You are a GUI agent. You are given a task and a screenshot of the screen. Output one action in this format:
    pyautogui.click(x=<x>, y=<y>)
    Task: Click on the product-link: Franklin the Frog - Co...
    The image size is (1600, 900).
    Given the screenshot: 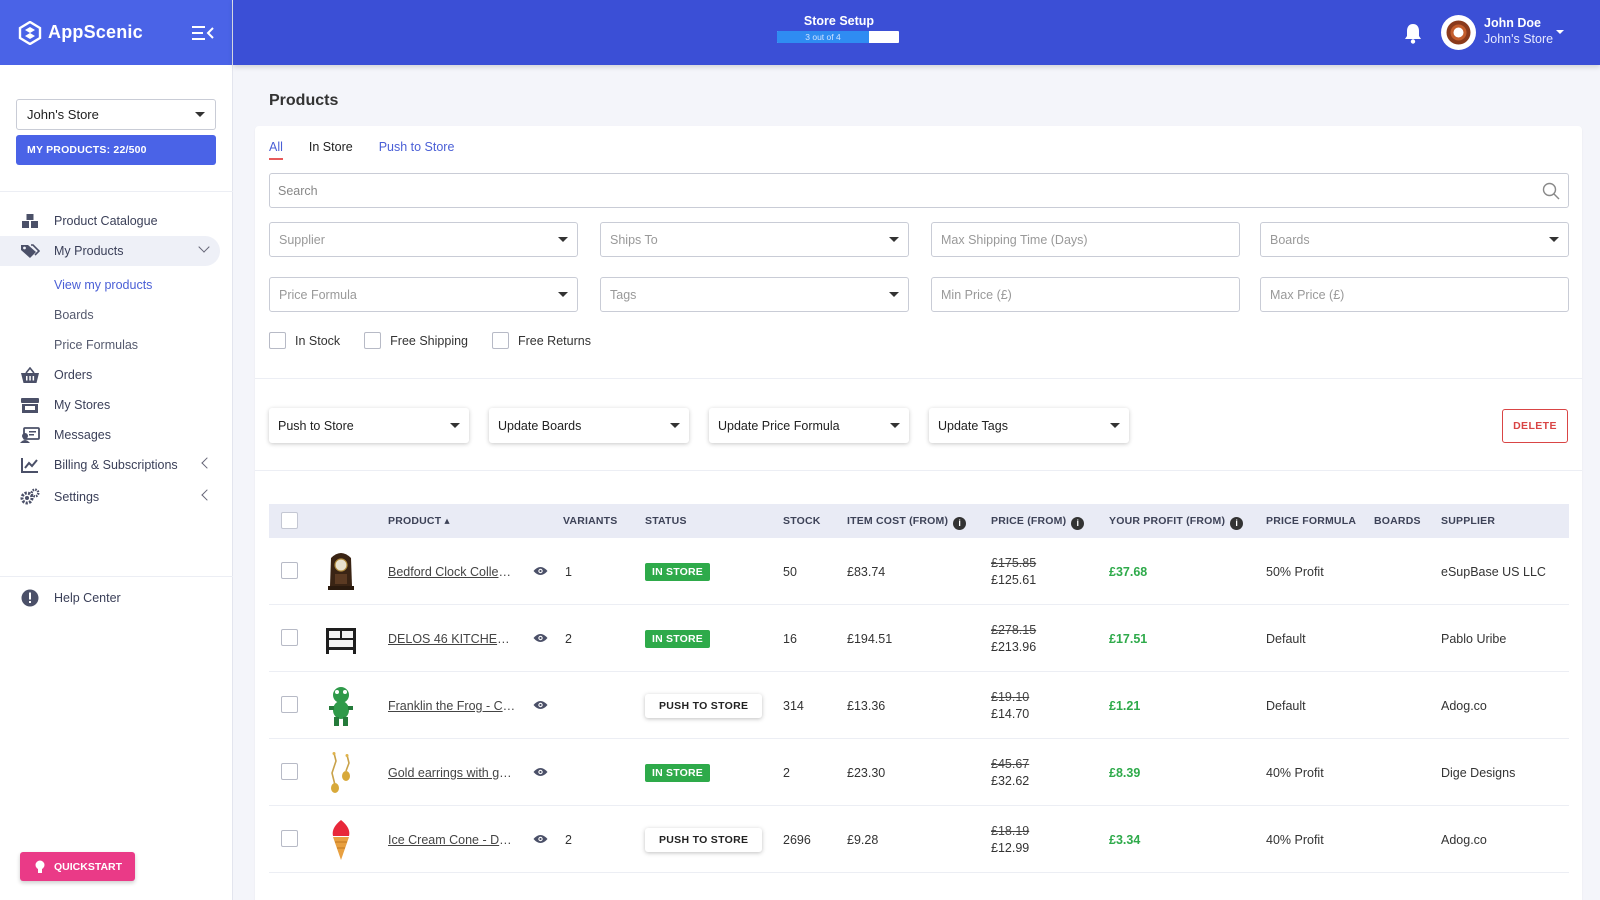 What is the action you would take?
    pyautogui.click(x=452, y=706)
    